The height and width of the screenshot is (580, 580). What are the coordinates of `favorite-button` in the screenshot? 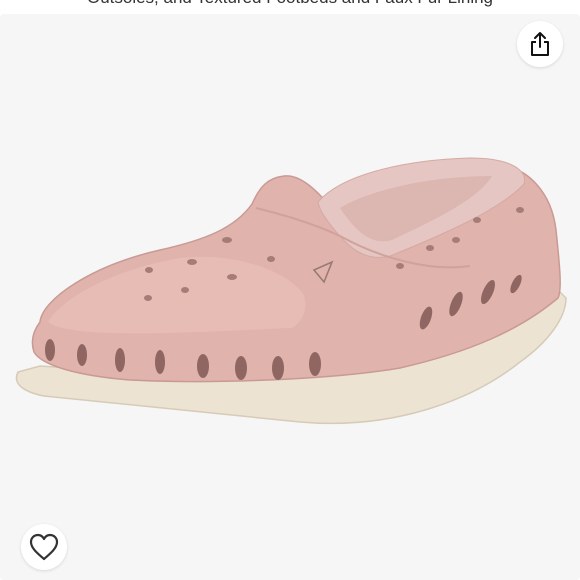 It's located at (44, 547).